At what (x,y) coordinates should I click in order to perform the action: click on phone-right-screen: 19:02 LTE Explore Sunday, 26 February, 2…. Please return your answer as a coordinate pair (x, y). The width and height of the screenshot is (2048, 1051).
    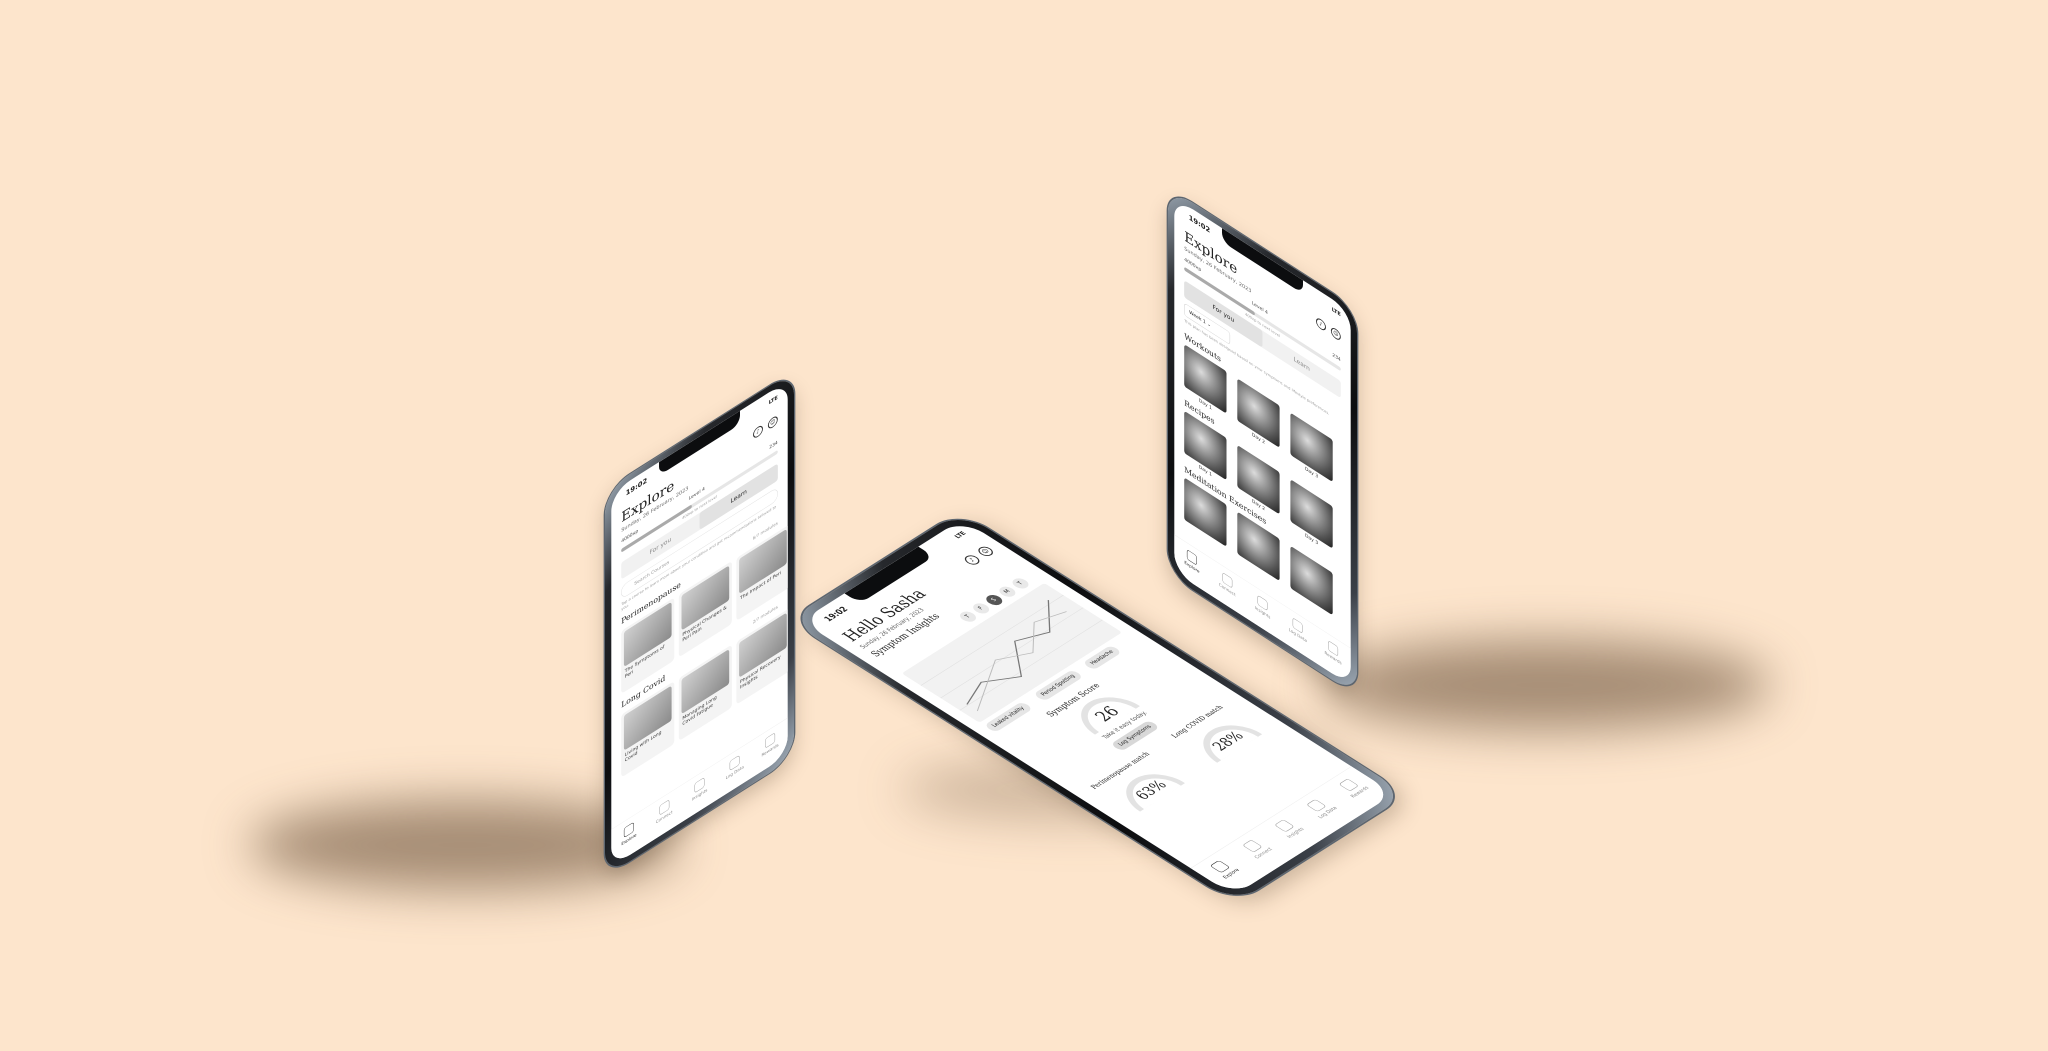
    Looking at the image, I should click on (1262, 441).